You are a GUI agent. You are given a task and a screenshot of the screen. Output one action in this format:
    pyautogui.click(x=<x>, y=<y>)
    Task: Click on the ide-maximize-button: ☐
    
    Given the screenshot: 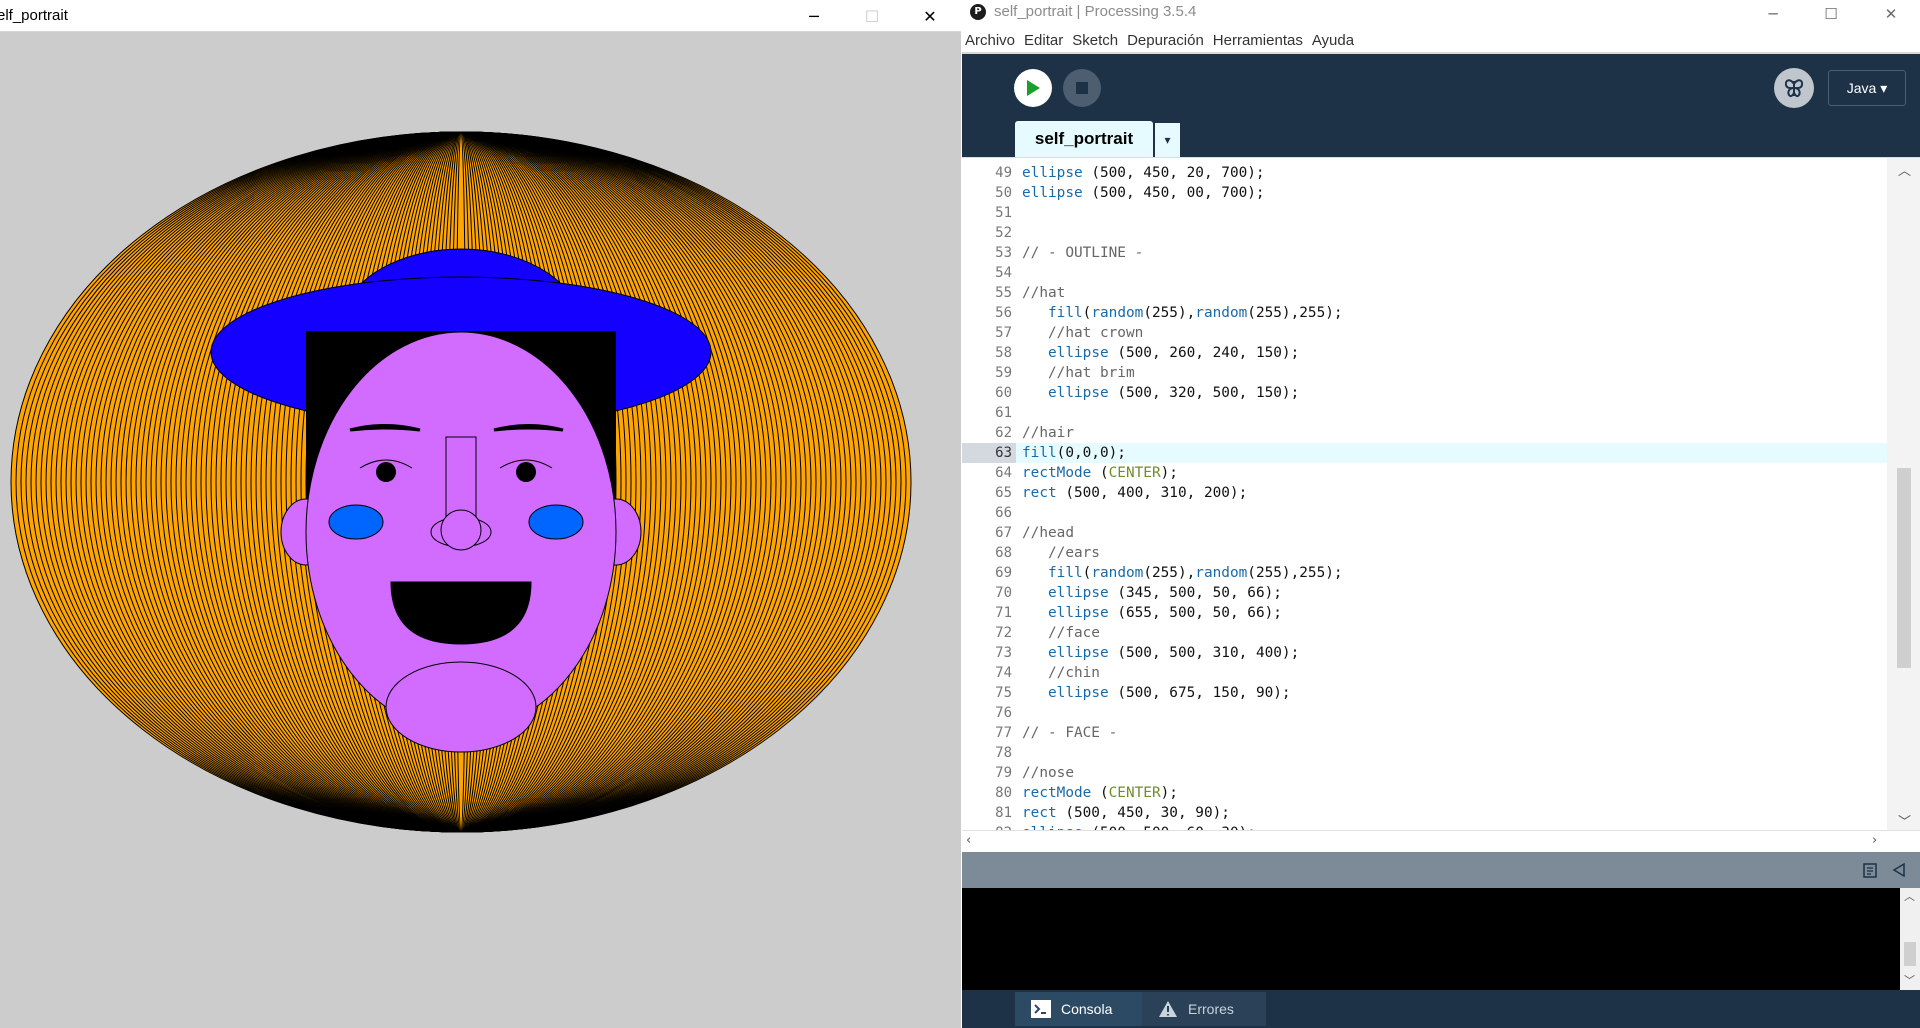 What is the action you would take?
    pyautogui.click(x=1831, y=14)
    